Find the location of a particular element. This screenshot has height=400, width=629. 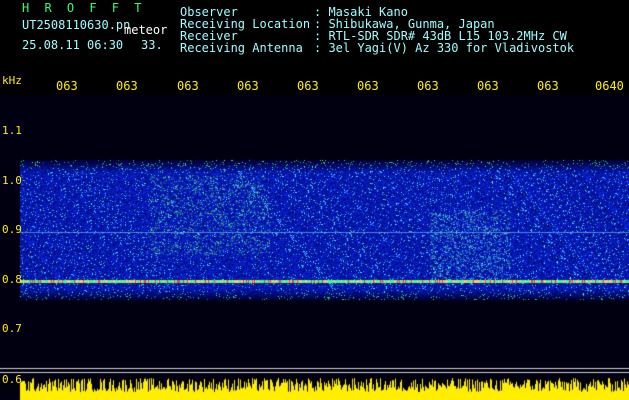

info-label-antenna: Receiving Antenna is located at coordinates (241, 48).